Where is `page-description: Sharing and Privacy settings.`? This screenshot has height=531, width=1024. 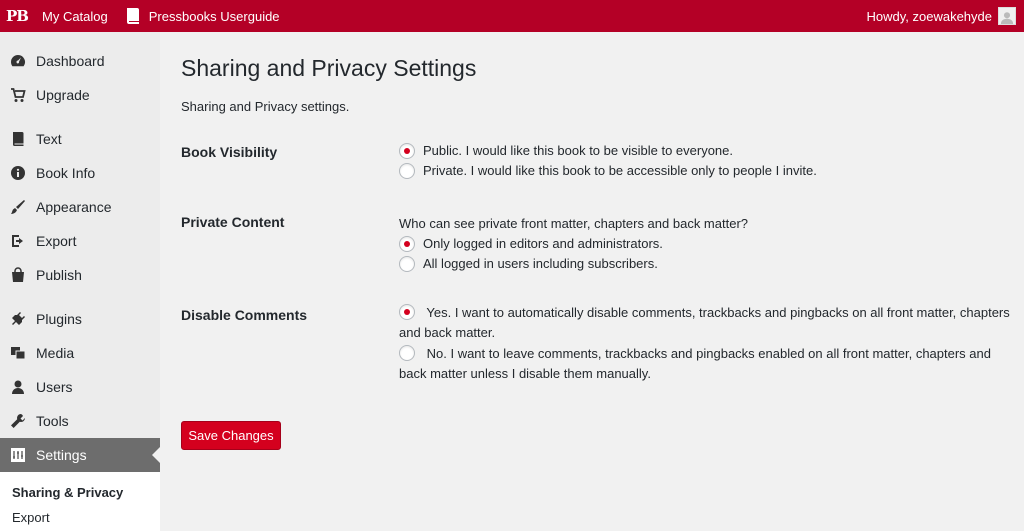 page-description: Sharing and Privacy settings. is located at coordinates (265, 106).